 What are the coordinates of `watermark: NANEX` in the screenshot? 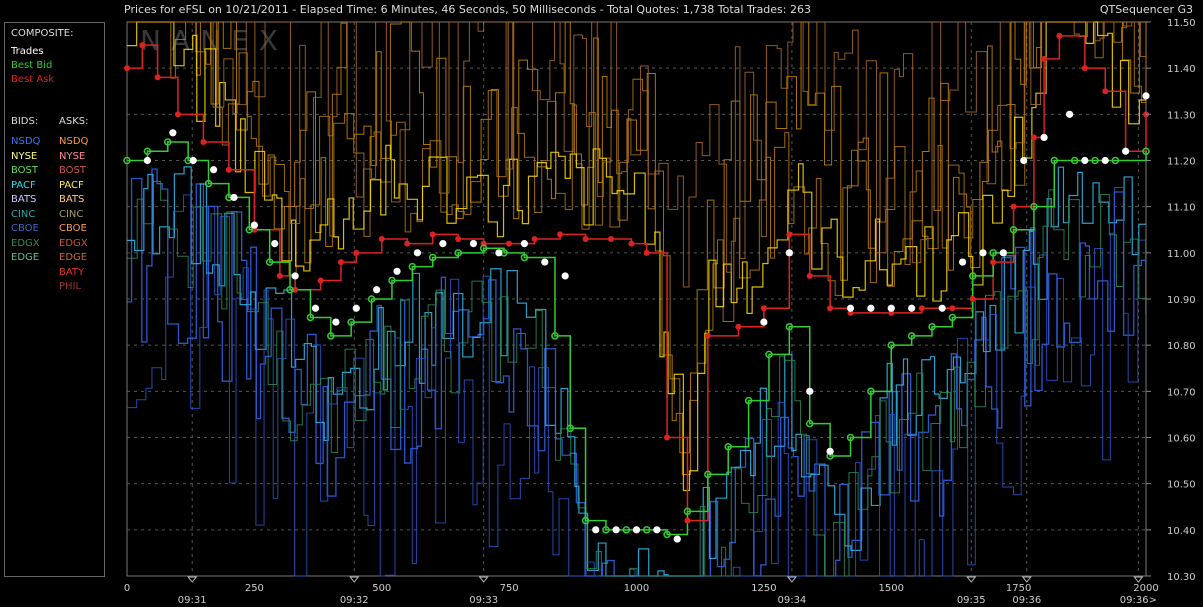 It's located at (214, 40).